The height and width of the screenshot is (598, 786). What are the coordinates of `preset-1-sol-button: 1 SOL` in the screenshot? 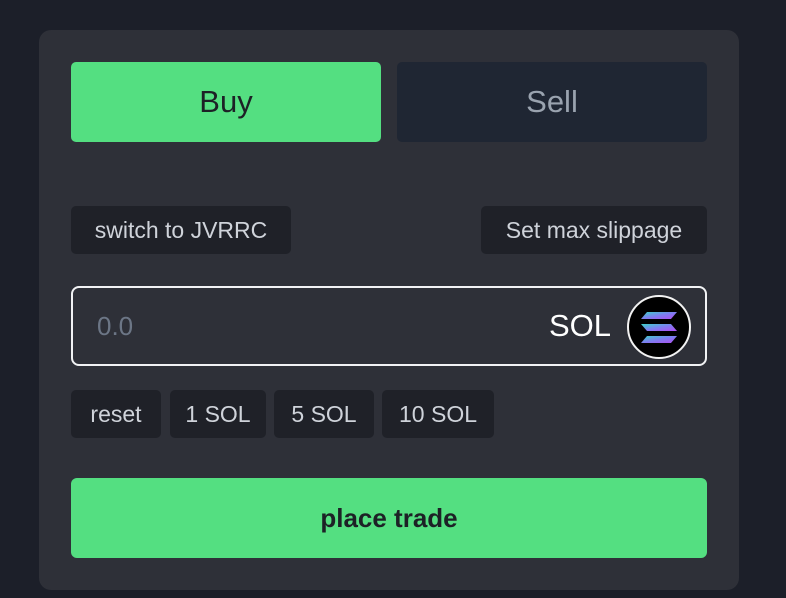 It's located at (218, 414).